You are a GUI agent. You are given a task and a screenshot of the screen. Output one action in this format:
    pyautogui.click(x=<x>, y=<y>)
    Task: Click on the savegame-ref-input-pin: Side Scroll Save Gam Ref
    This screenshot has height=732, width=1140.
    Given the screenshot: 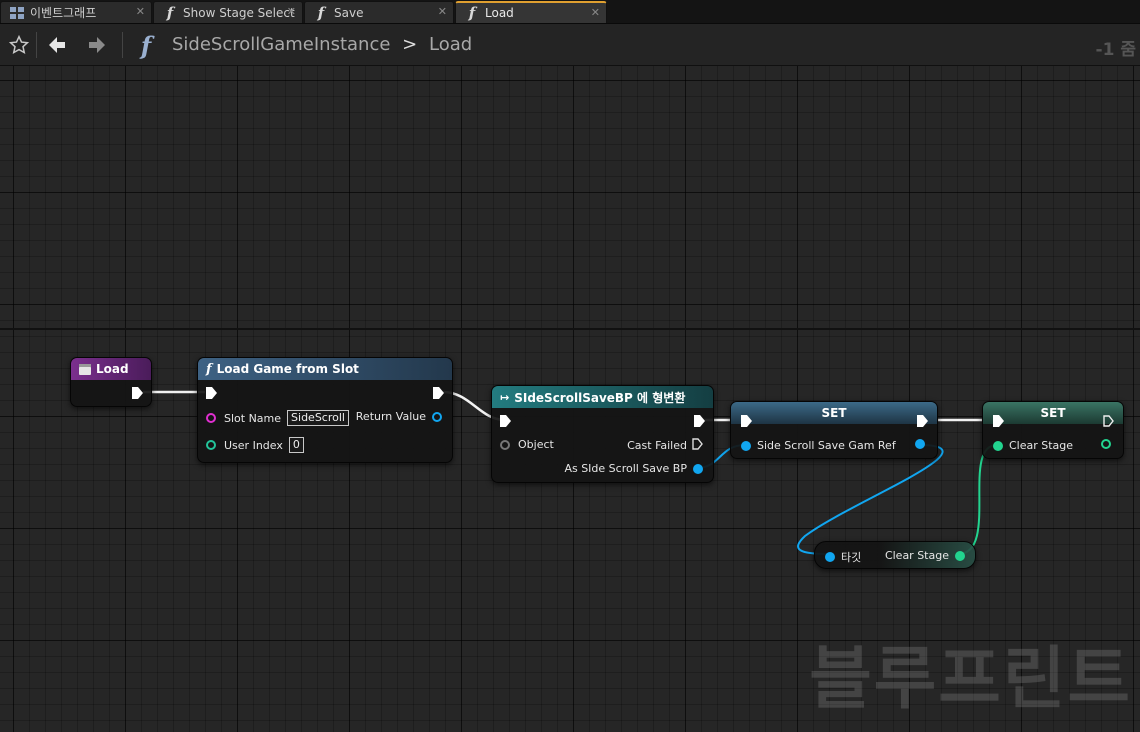 What is the action you would take?
    pyautogui.click(x=818, y=445)
    